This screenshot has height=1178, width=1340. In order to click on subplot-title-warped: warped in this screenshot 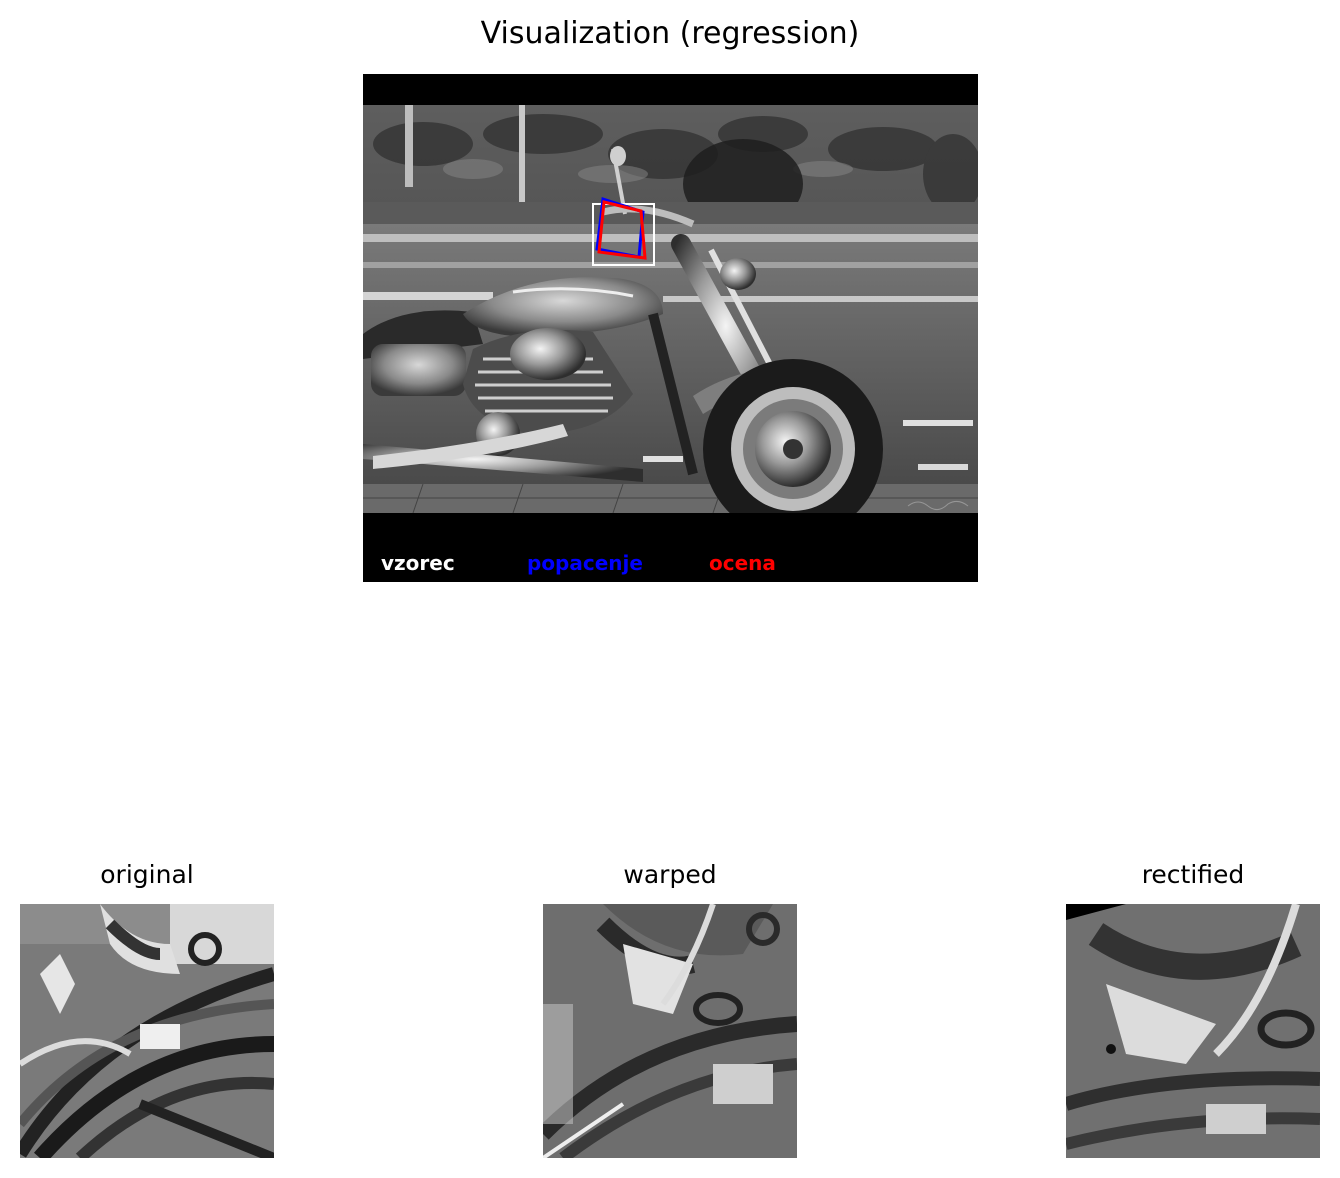, I will do `click(670, 874)`.